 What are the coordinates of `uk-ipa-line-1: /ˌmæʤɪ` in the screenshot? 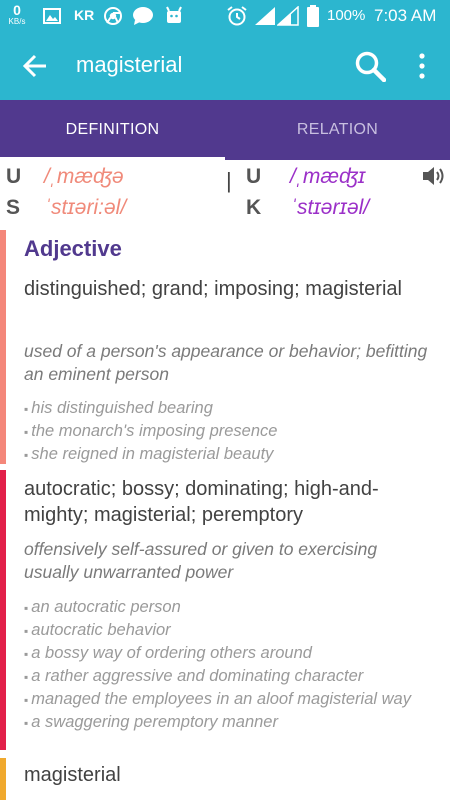 It's located at (328, 176).